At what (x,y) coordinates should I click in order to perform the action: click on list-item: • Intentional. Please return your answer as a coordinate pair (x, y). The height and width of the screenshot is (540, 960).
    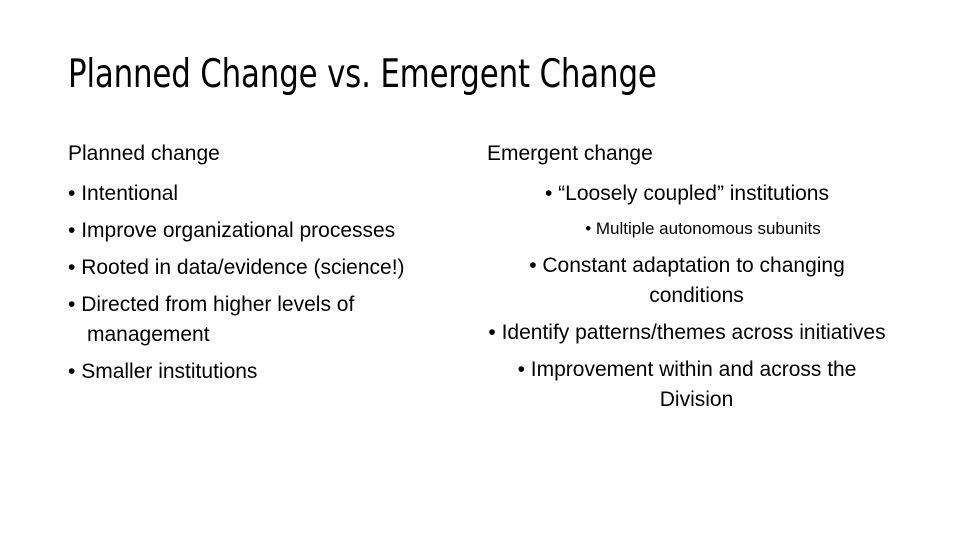
    Looking at the image, I should click on (263, 194).